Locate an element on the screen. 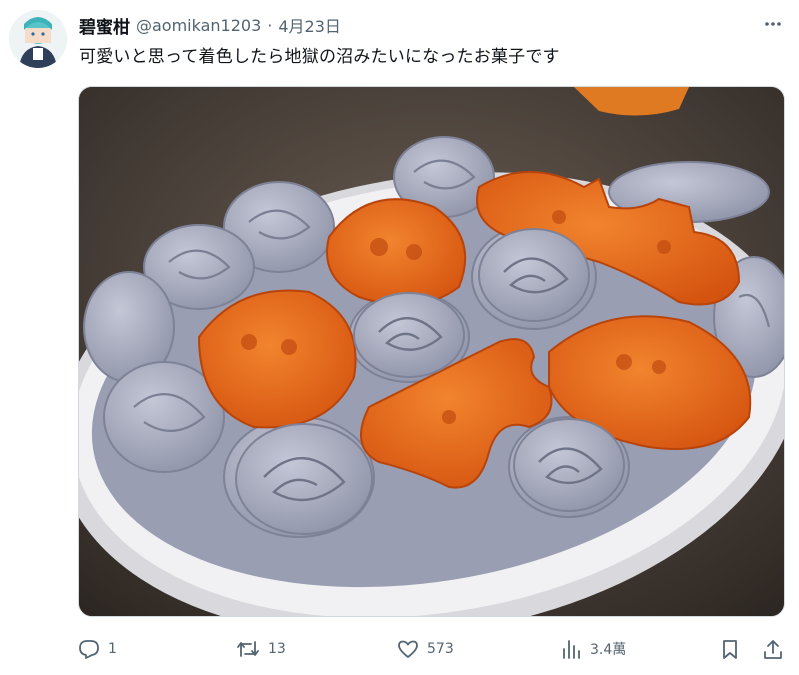  tweet-header: 碧蜜柑 @aomikan1203 · 4月23日 is located at coordinates (414, 25).